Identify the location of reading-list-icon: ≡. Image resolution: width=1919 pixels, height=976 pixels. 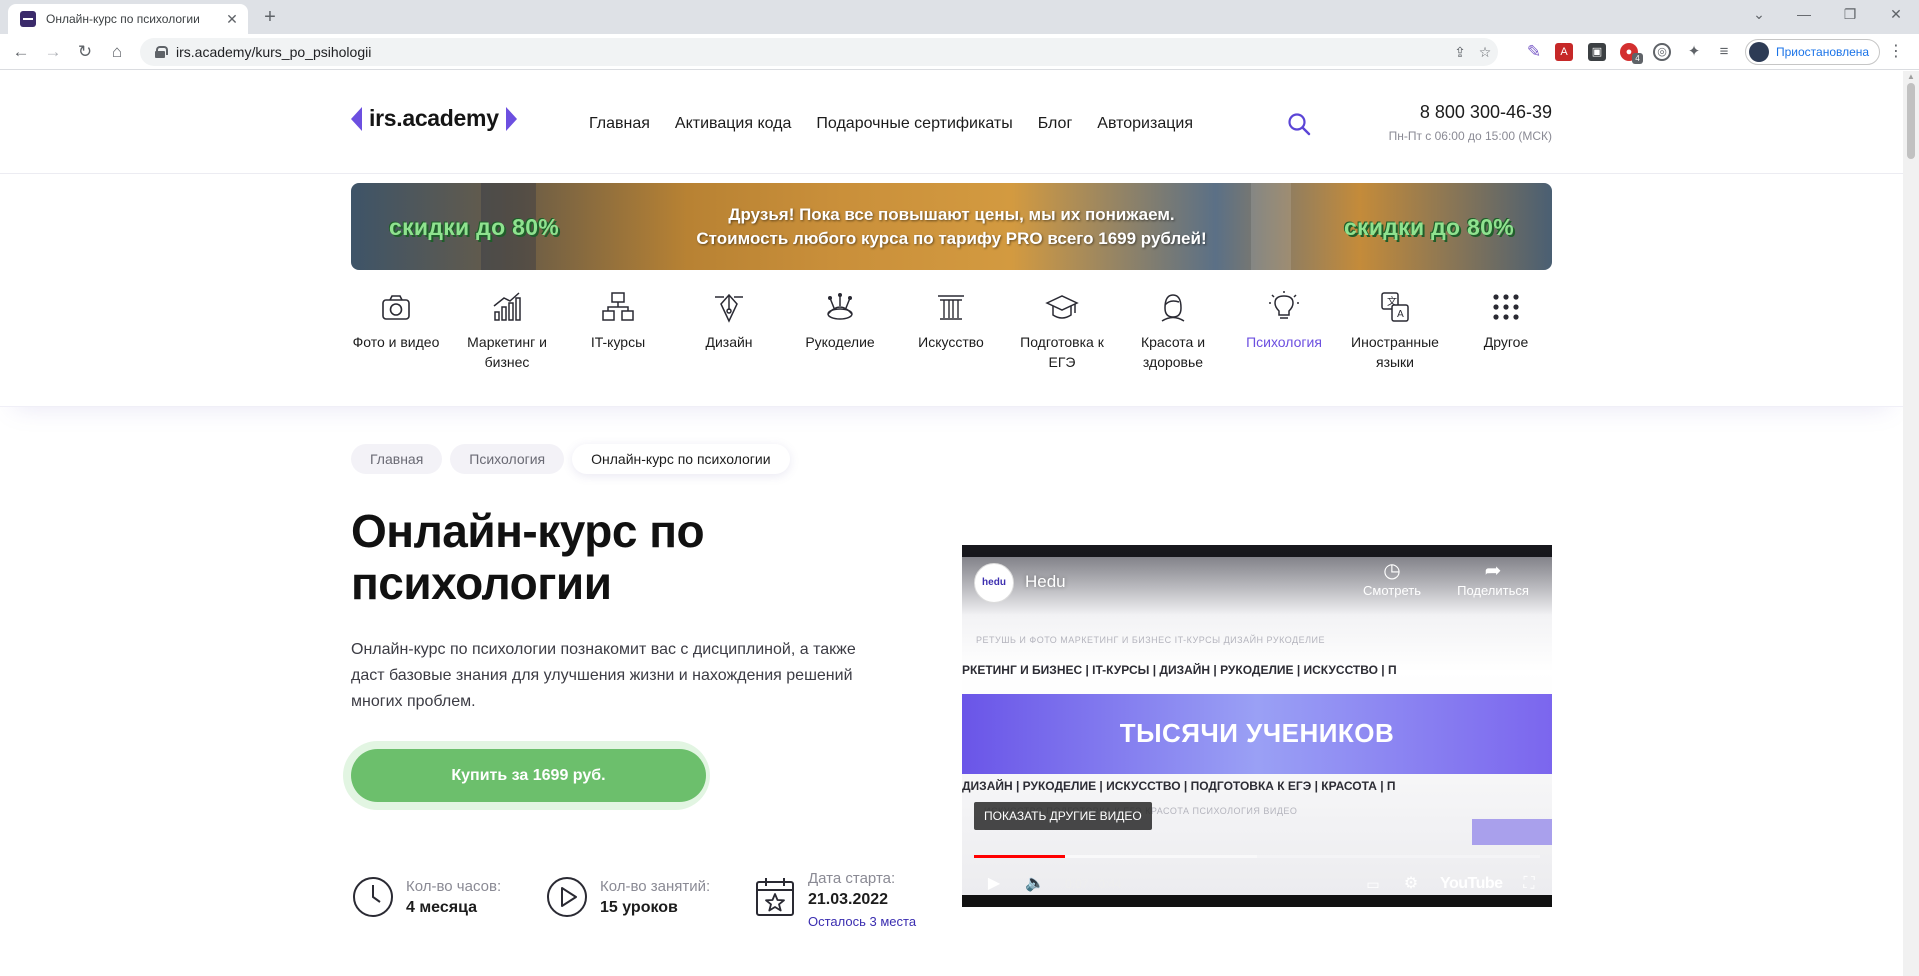
(1724, 52).